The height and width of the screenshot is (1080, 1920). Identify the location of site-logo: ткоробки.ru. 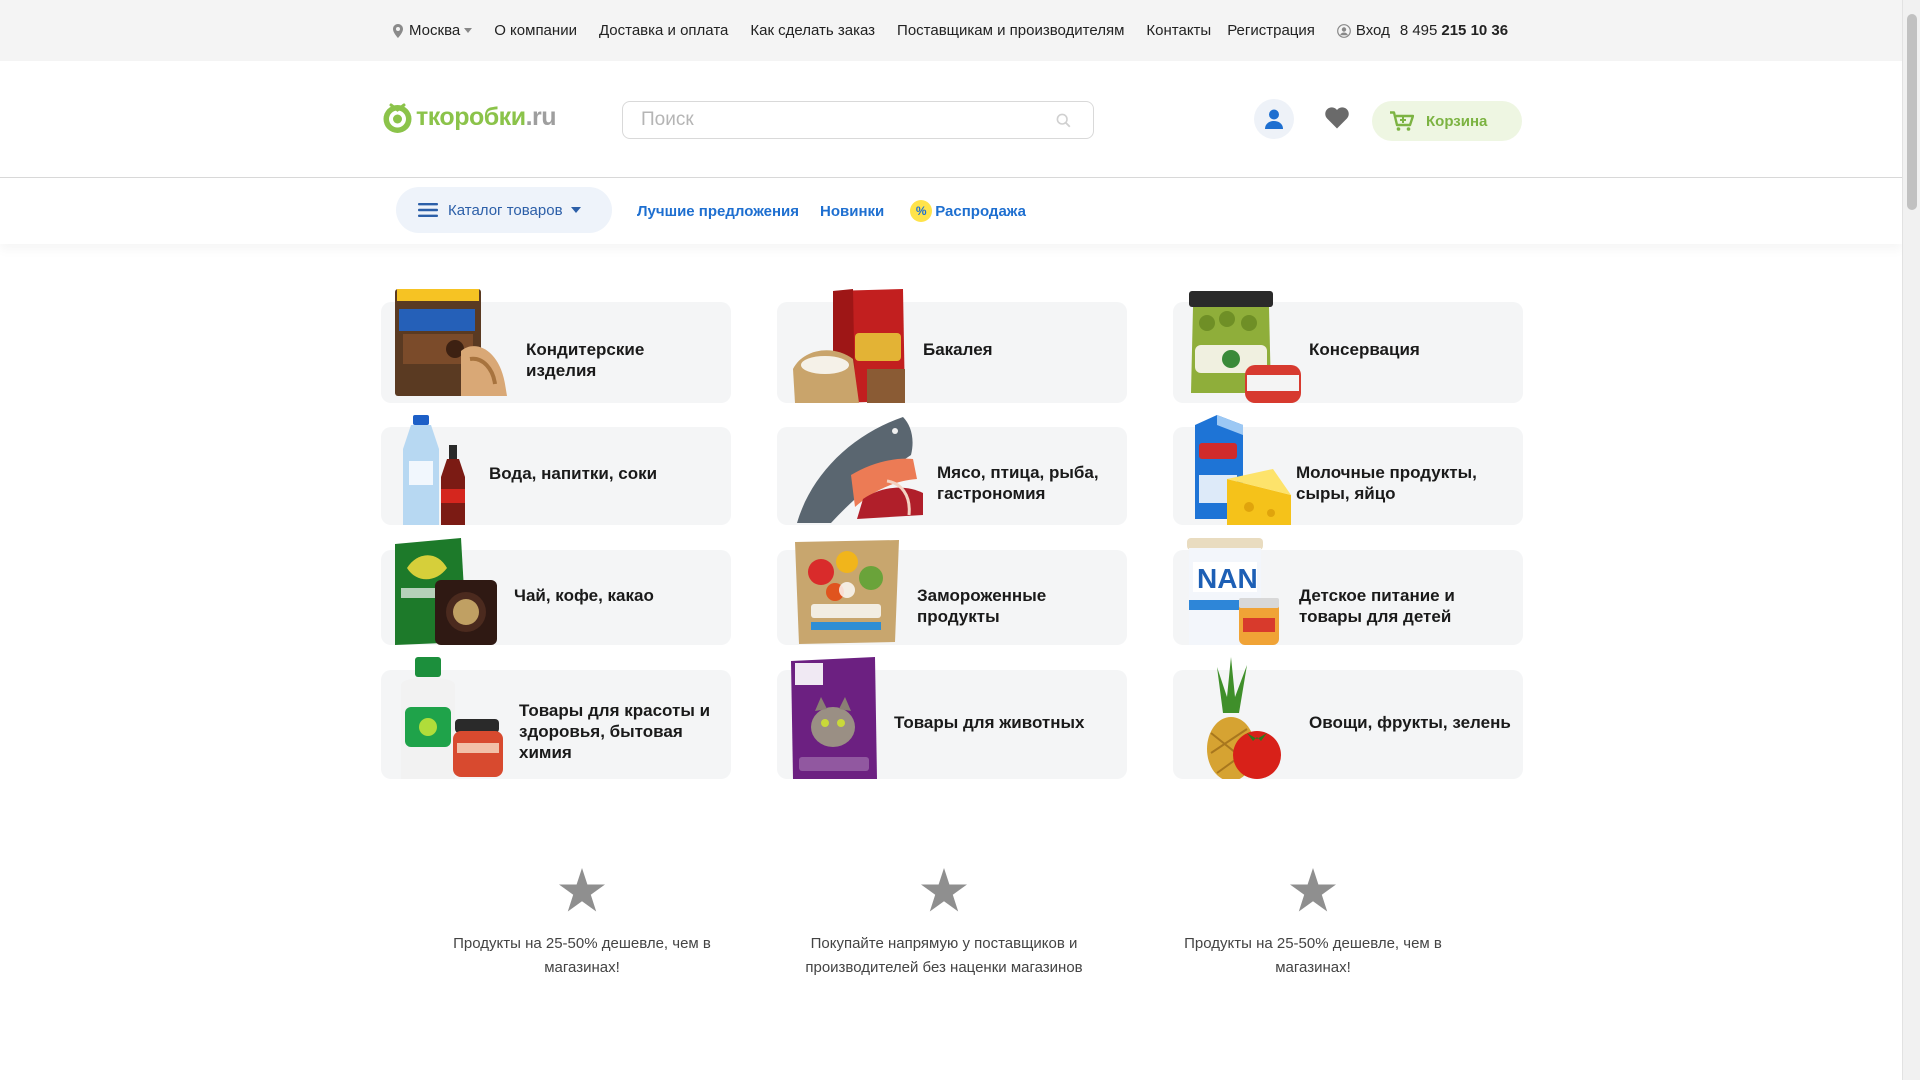
(469, 117).